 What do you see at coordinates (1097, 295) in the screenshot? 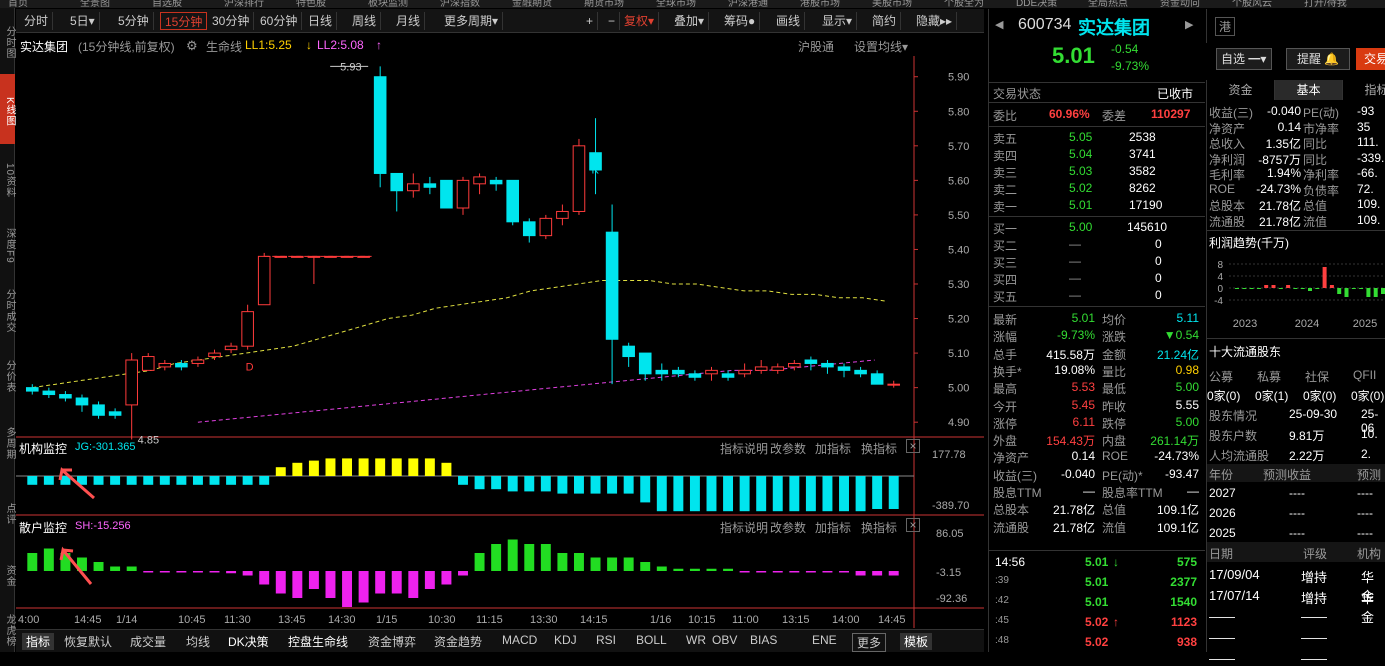
I see `buy-row: 买五 — 0` at bounding box center [1097, 295].